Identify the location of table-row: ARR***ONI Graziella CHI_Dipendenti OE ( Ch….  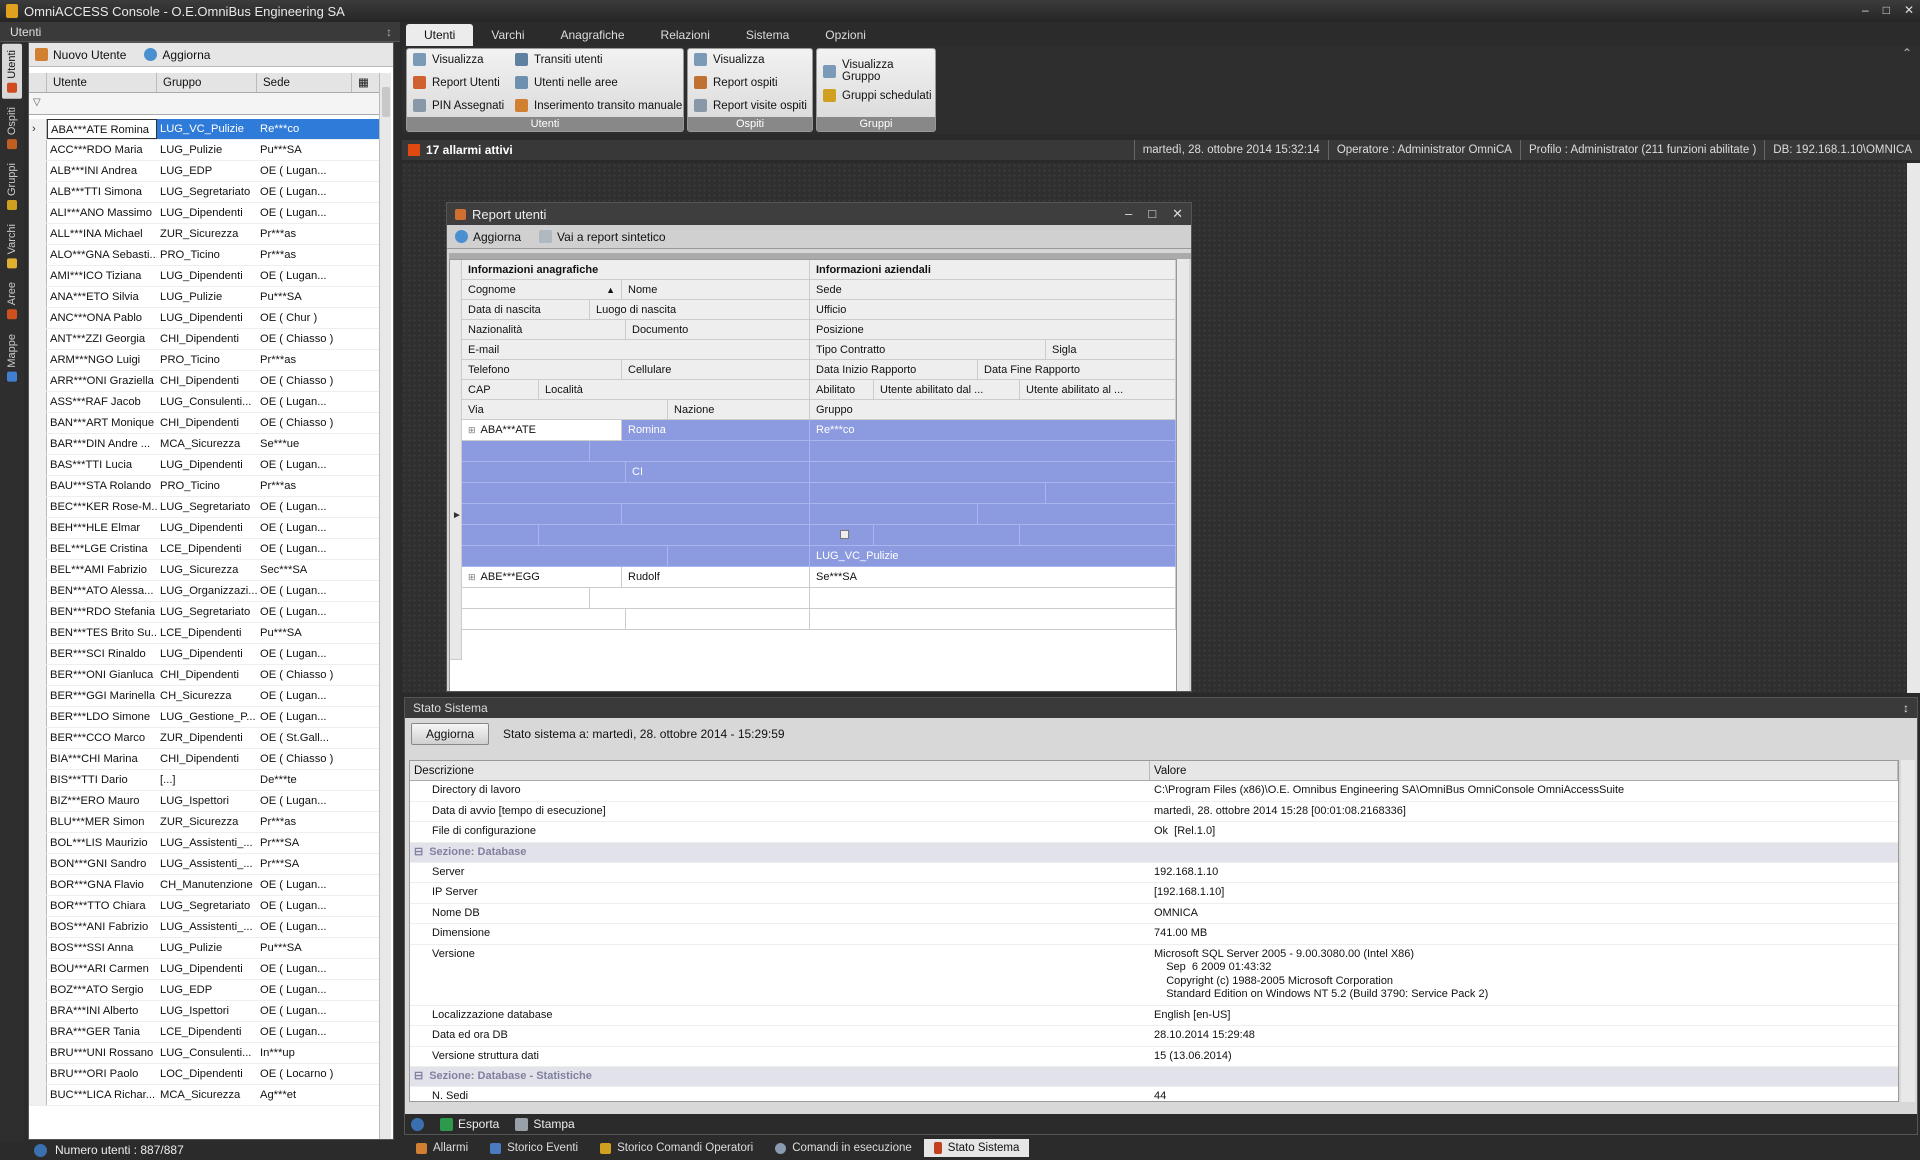
(204, 381).